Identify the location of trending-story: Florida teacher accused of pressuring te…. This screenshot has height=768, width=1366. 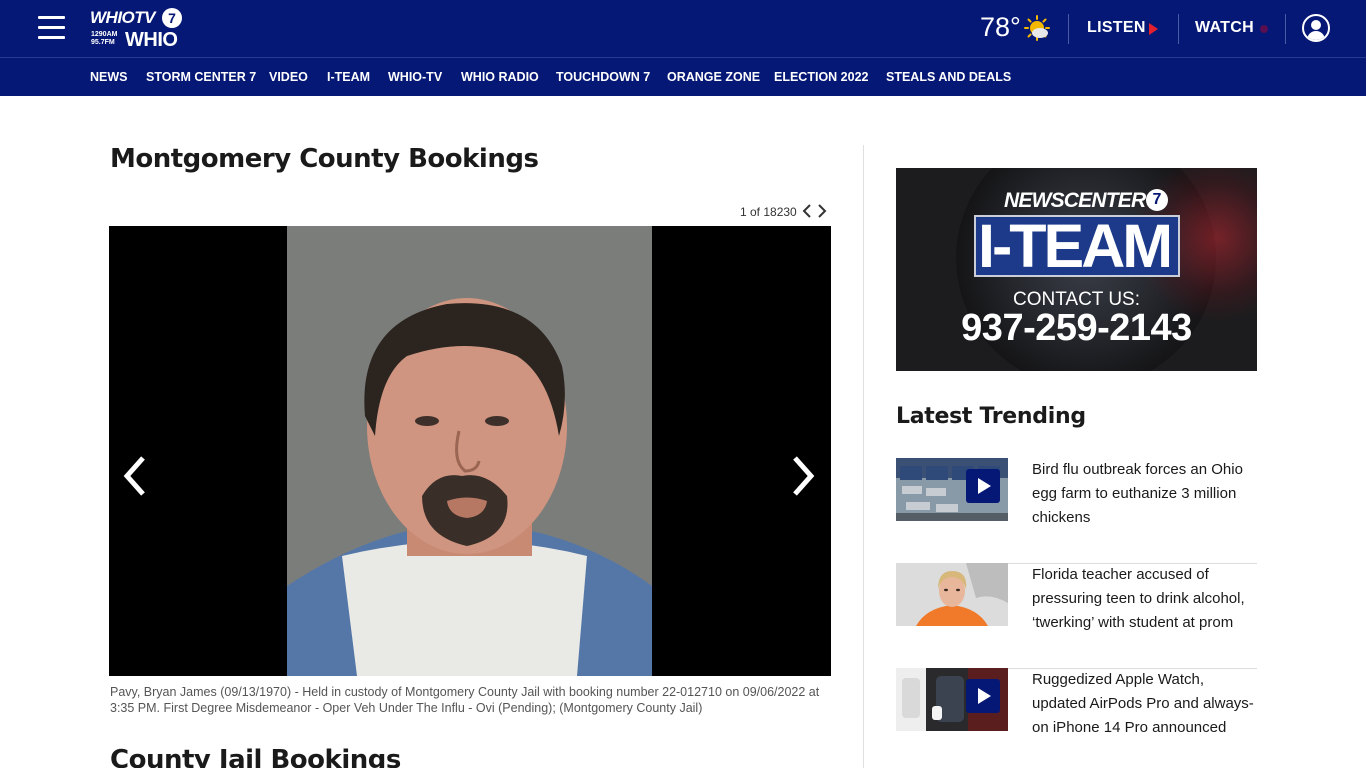
(1076, 616).